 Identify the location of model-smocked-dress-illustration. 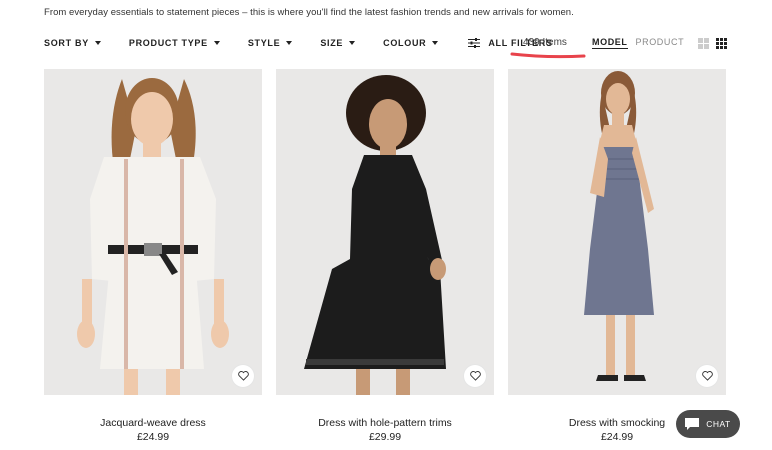
(619, 226).